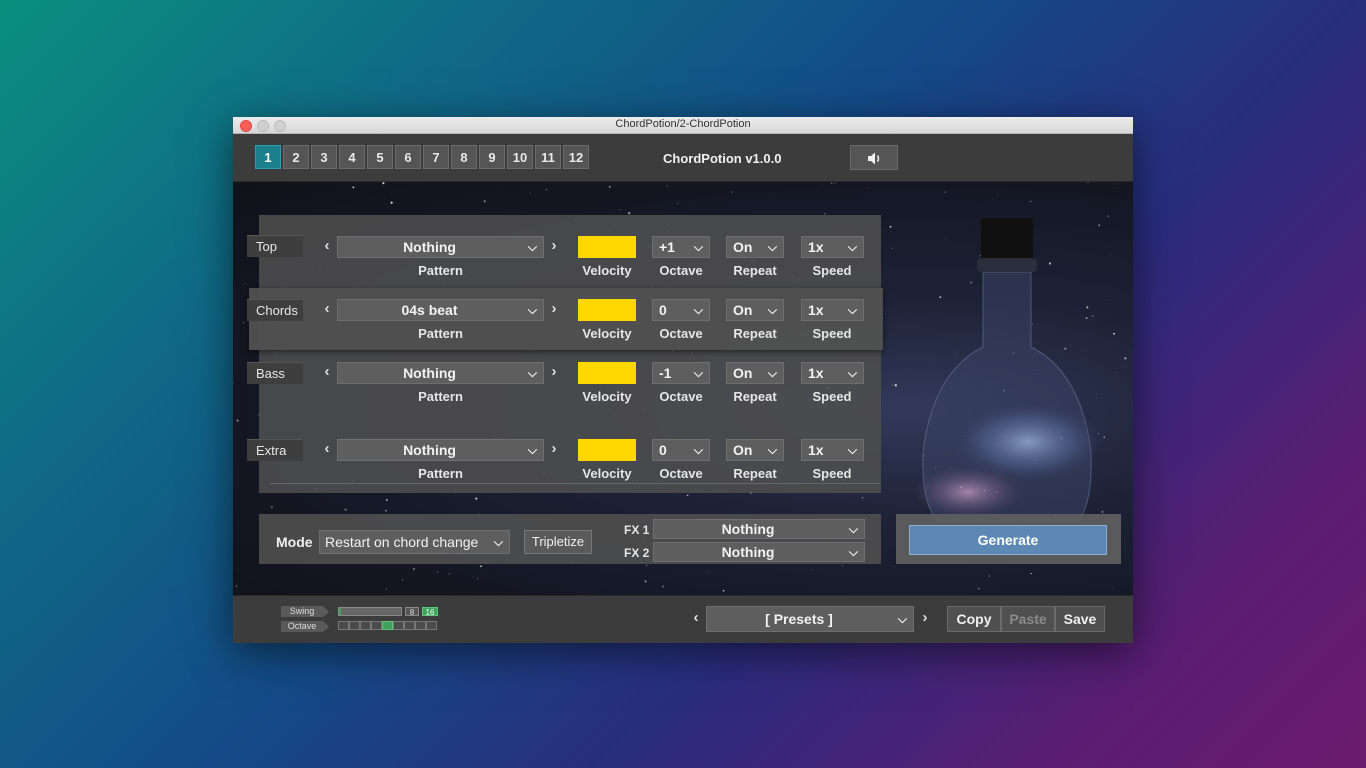 This screenshot has height=768, width=1366. I want to click on octave-dropdown-bass: -1 ⌵, so click(681, 373).